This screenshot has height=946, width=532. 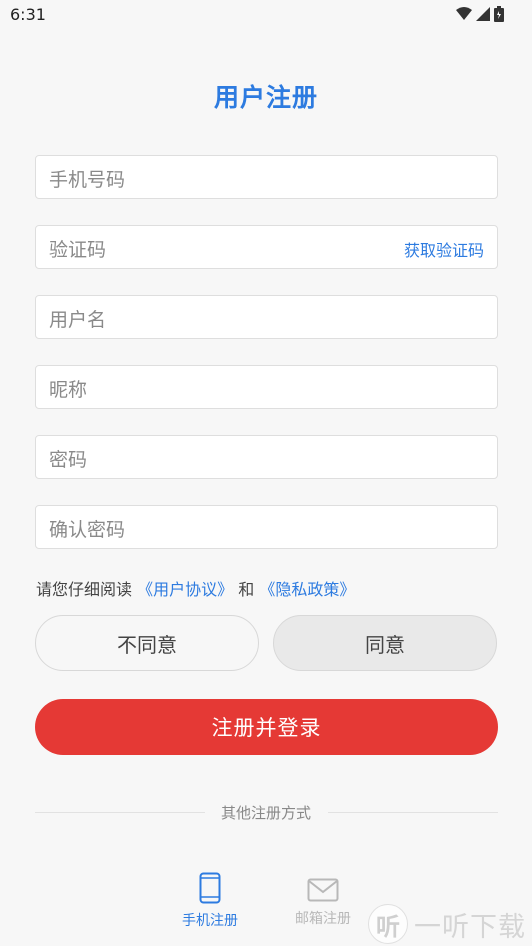 I want to click on mail-icon, so click(x=323, y=890).